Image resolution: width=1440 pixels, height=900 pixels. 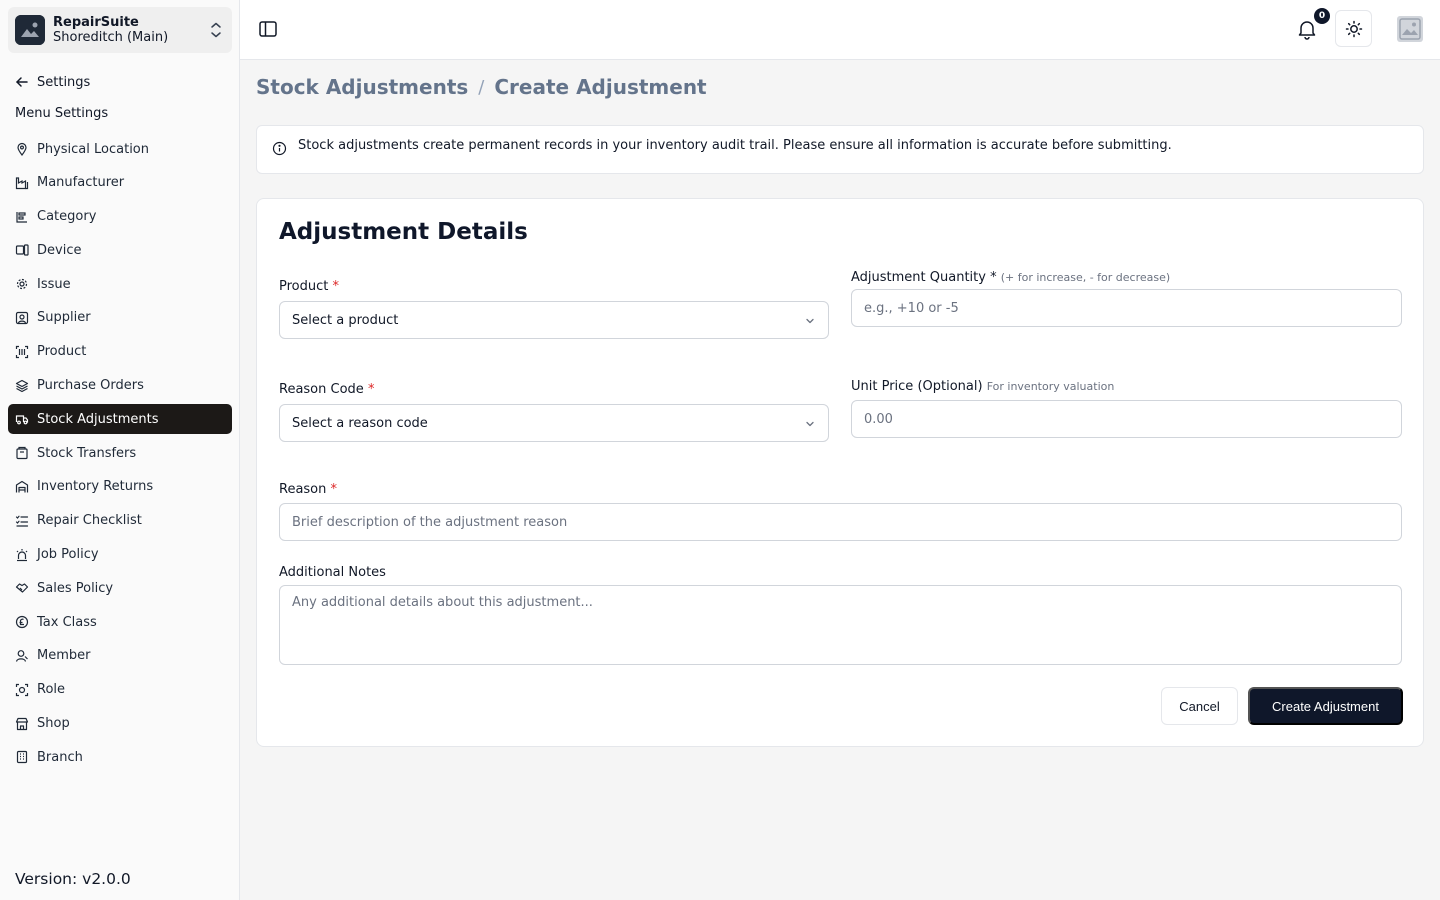 I want to click on sidebar-item-label: Supplier, so click(x=64, y=318).